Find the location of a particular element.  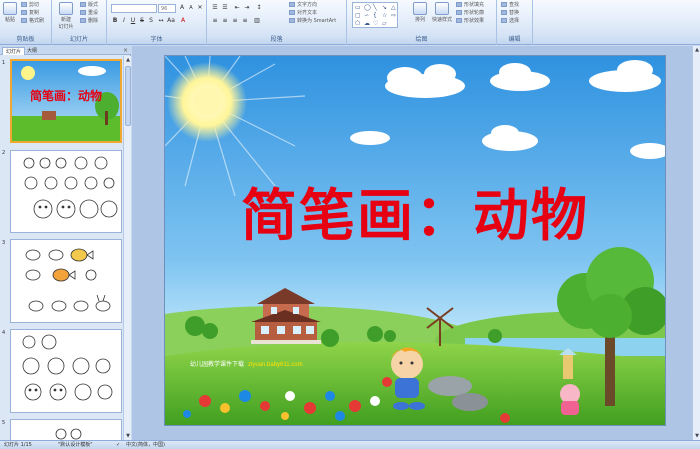

slide-thumbnail-1: 简笔画：动物 is located at coordinates (66, 101).